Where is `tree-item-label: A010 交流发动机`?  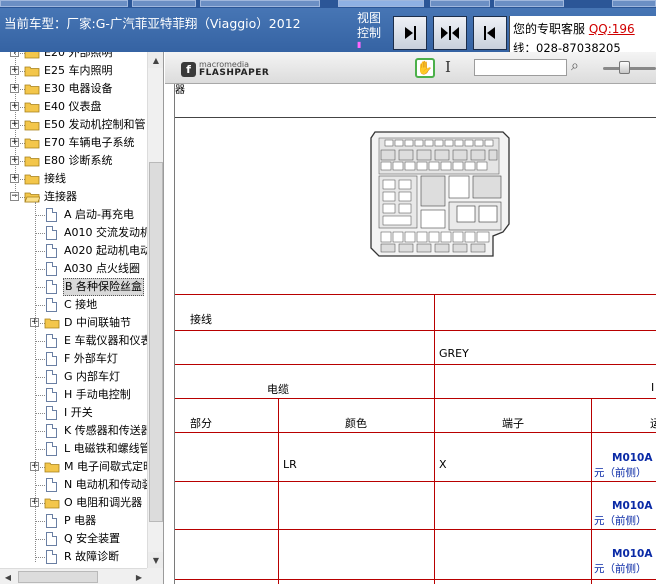
tree-item-label: A010 交流发动机 is located at coordinates (108, 232).